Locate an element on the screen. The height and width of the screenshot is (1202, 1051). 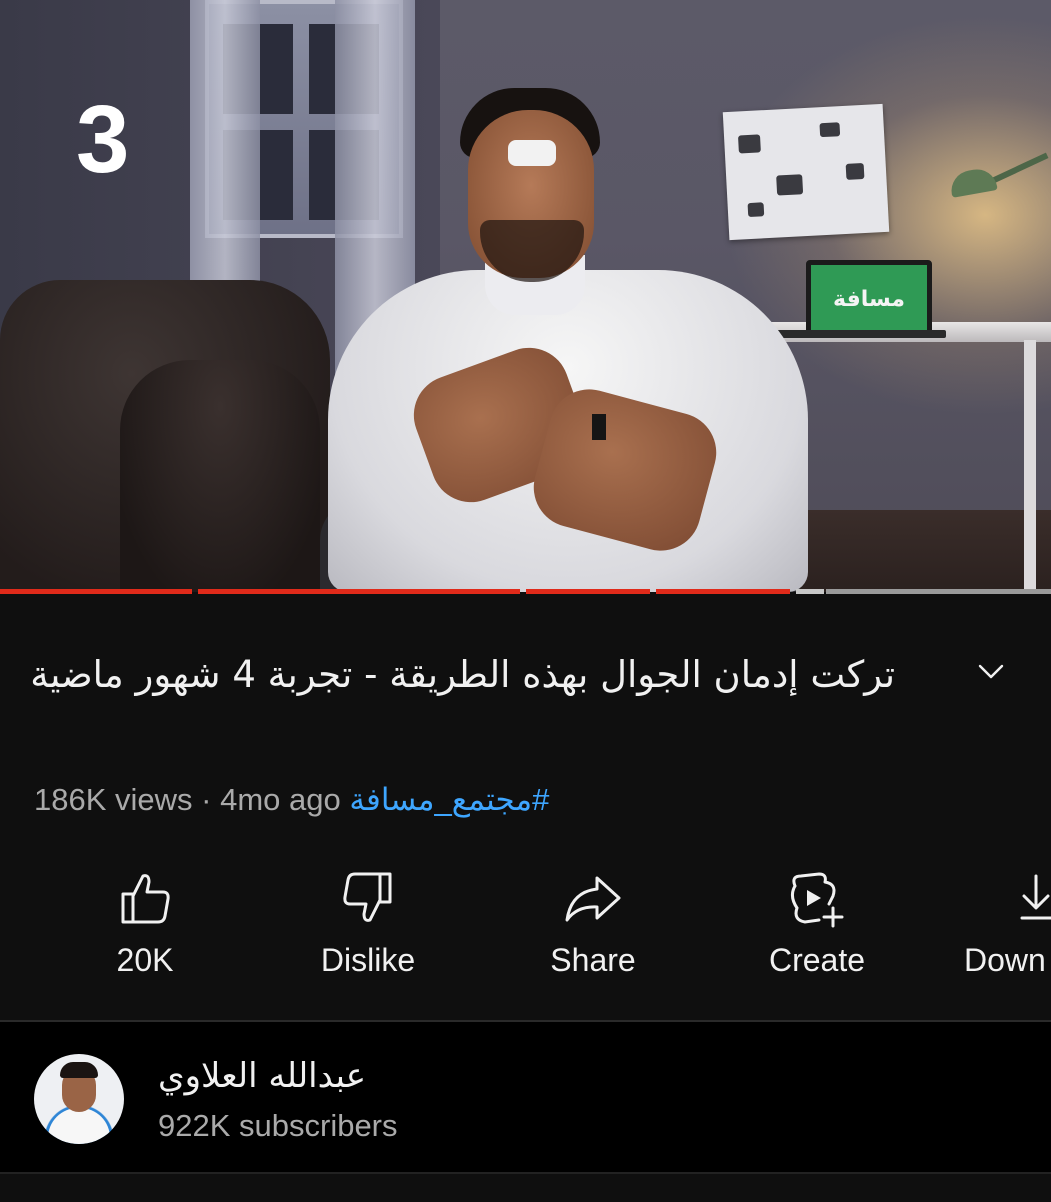
laptop-logo: مسافة is located at coordinates (868, 299).